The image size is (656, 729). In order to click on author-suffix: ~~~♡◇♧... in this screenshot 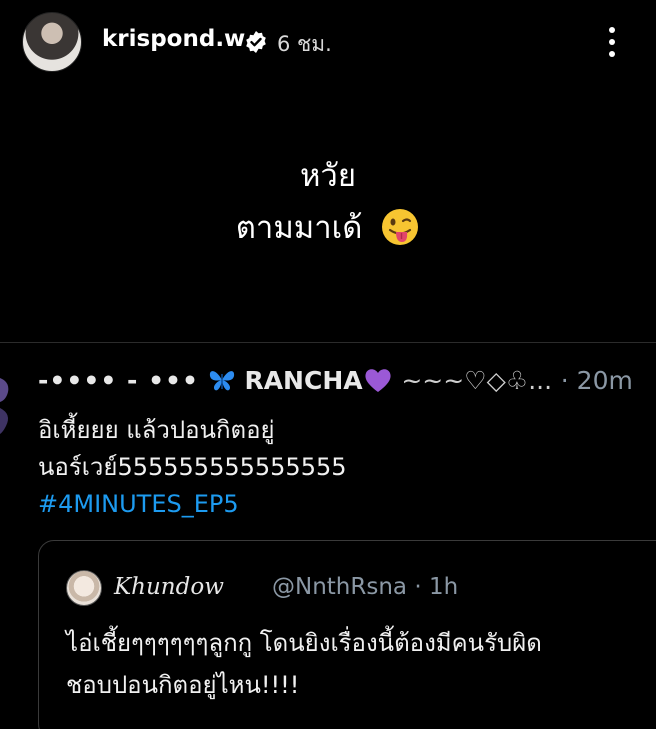, I will do `click(477, 380)`.